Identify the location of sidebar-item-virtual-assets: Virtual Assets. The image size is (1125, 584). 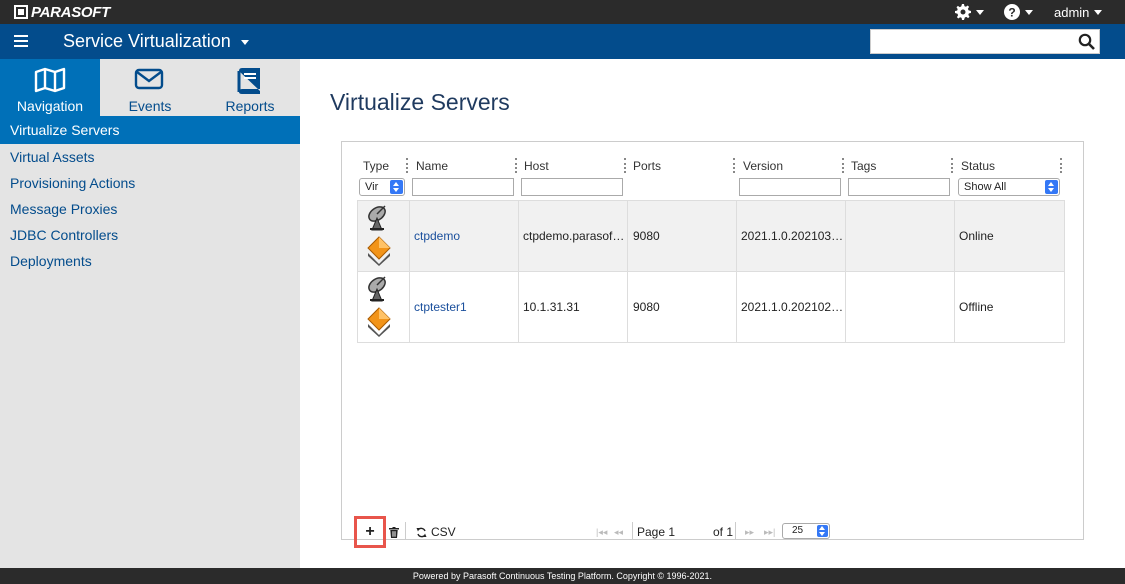
(150, 157).